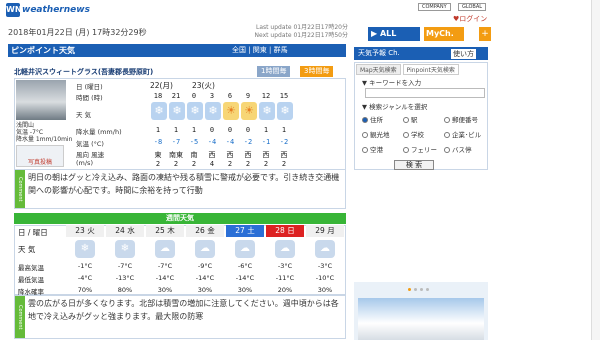 The width and height of the screenshot is (600, 340). What do you see at coordinates (463, 54) in the screenshot?
I see `howto-link: 使い方` at bounding box center [463, 54].